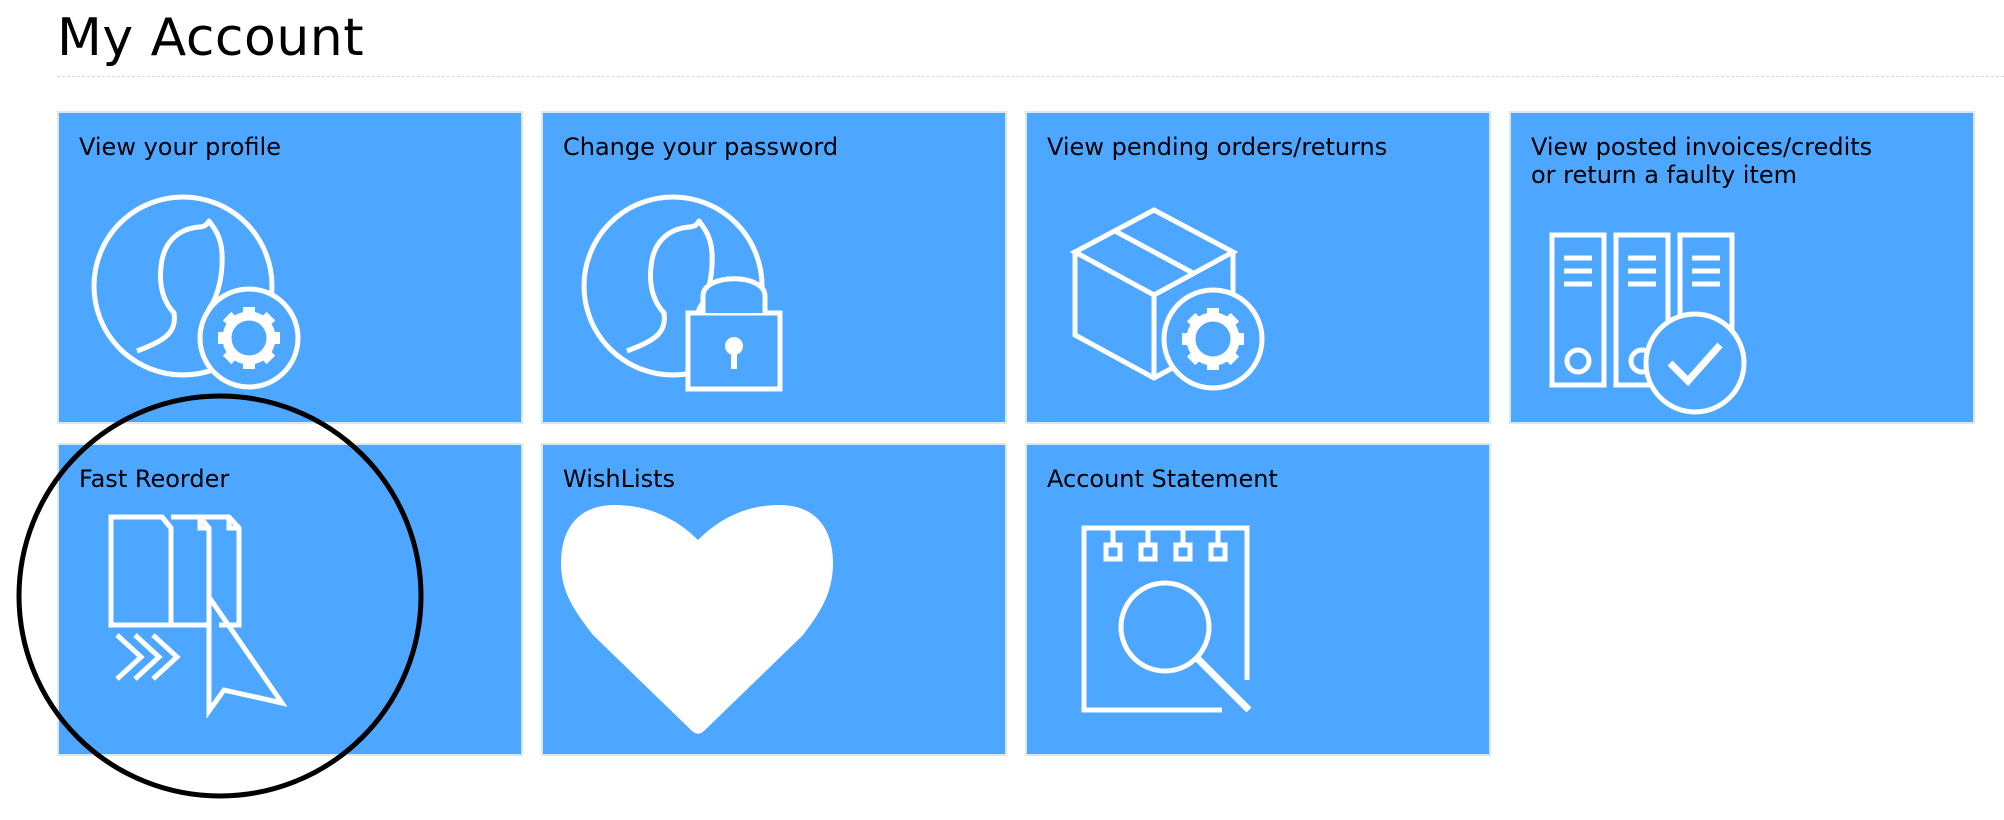  I want to click on profile-settings-icon, so click(196, 292).